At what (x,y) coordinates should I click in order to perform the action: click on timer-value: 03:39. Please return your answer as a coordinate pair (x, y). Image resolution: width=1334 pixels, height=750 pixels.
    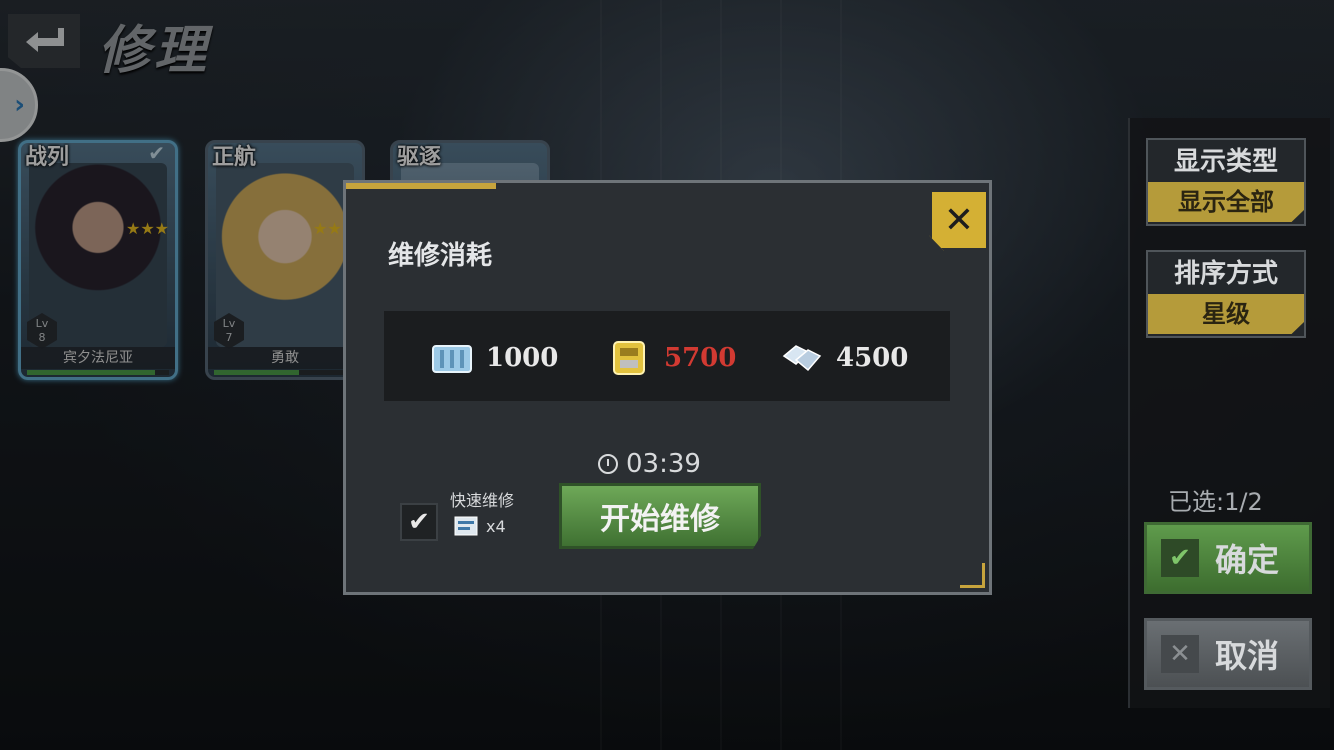
    Looking at the image, I should click on (663, 464).